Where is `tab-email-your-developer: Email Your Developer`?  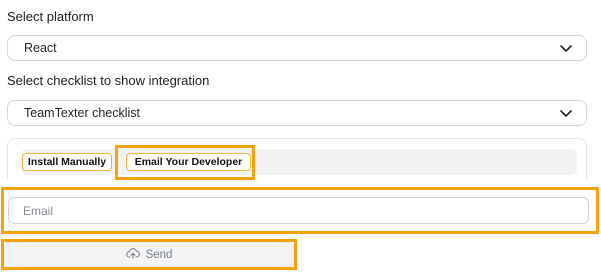 tab-email-your-developer: Email Your Developer is located at coordinates (188, 162).